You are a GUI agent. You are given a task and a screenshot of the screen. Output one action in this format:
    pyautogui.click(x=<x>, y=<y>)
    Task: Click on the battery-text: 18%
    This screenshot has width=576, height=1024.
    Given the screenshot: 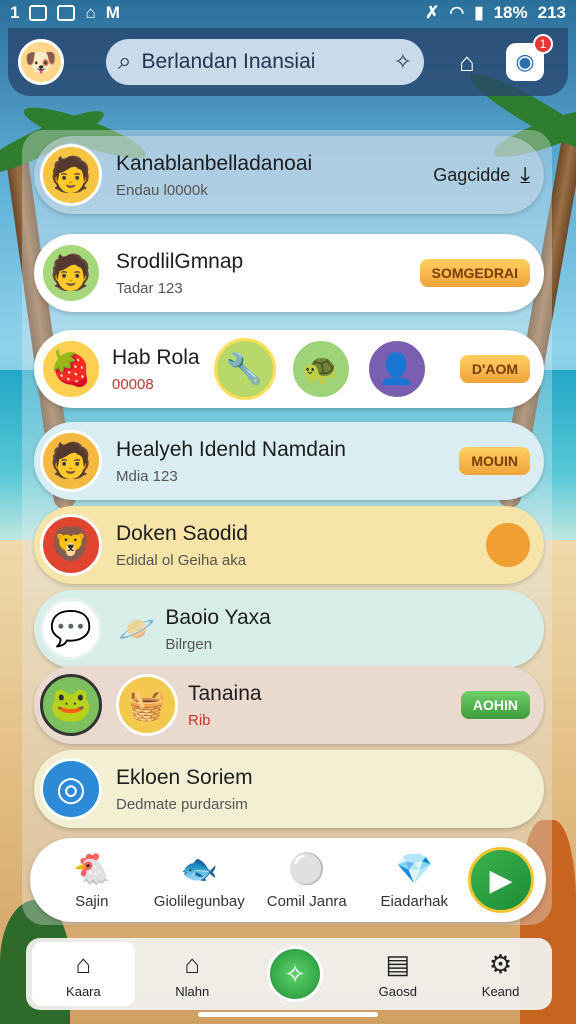 What is the action you would take?
    pyautogui.click(x=510, y=12)
    